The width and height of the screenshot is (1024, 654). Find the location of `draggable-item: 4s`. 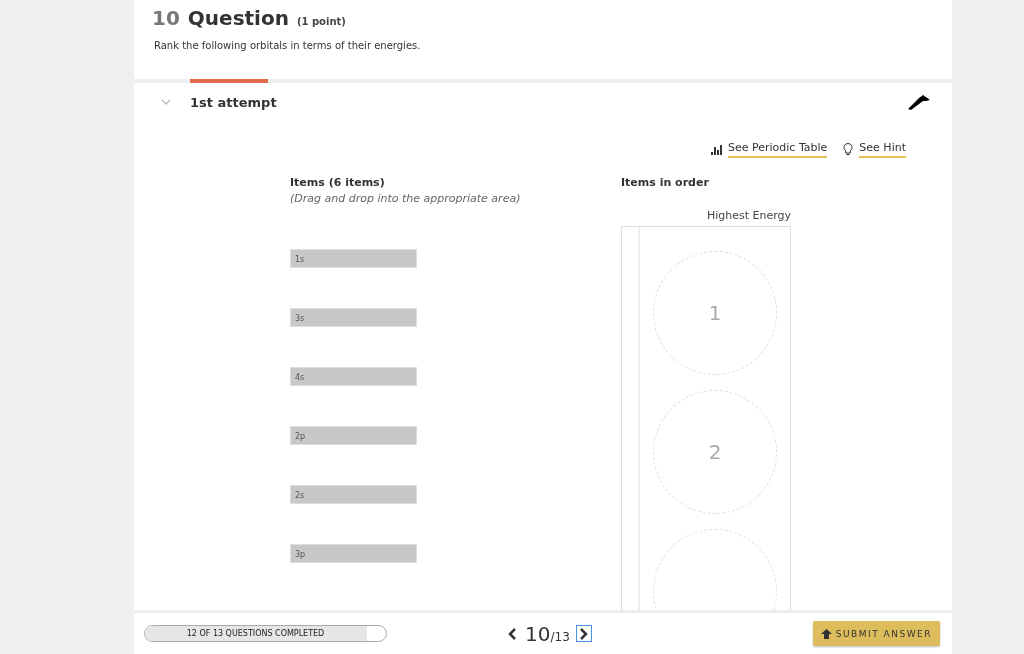

draggable-item: 4s is located at coordinates (353, 376).